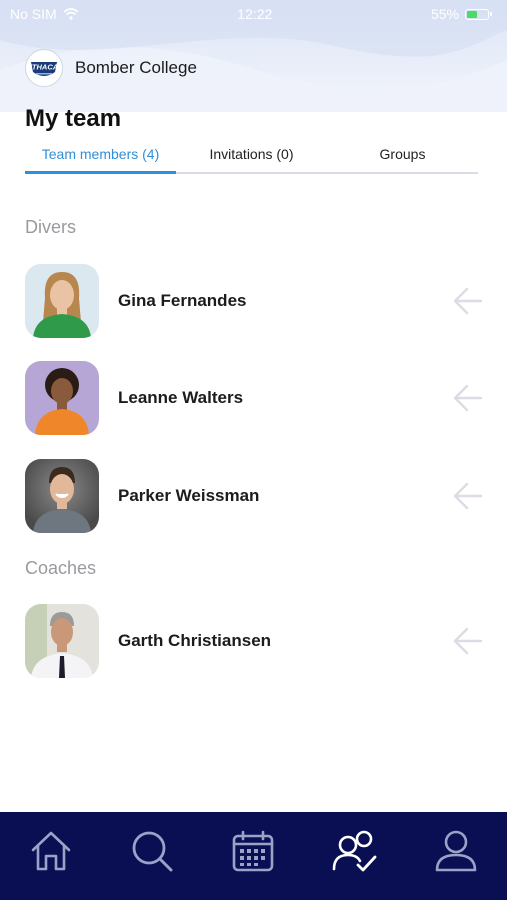 Image resolution: width=507 pixels, height=900 pixels. I want to click on battery-percent: 55%, so click(444, 14).